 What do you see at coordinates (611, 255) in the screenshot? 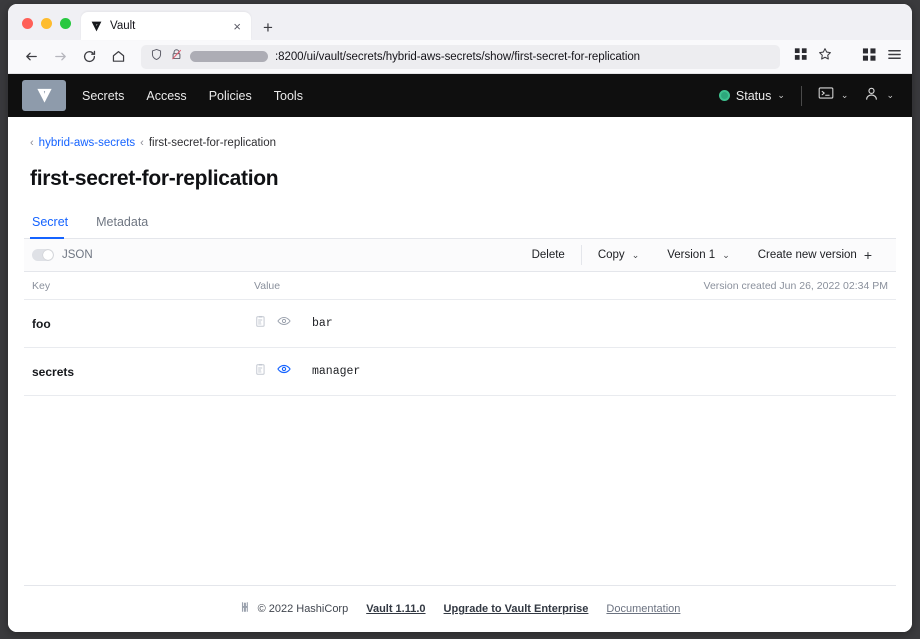
I see `copy-label: Copy` at bounding box center [611, 255].